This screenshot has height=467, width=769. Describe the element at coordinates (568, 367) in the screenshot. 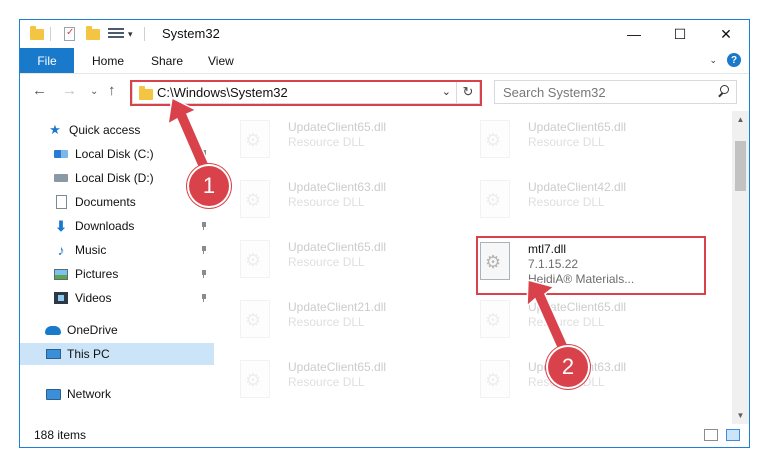

I see `callout-badge-2: 2` at that location.